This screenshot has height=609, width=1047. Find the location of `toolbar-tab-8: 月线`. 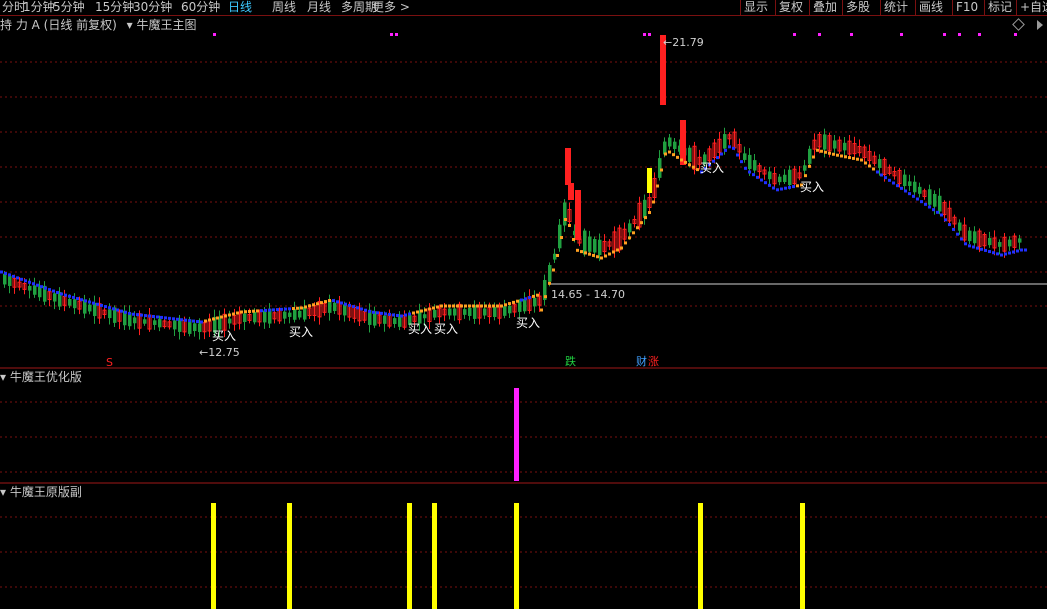

toolbar-tab-8: 月线 is located at coordinates (319, 7).